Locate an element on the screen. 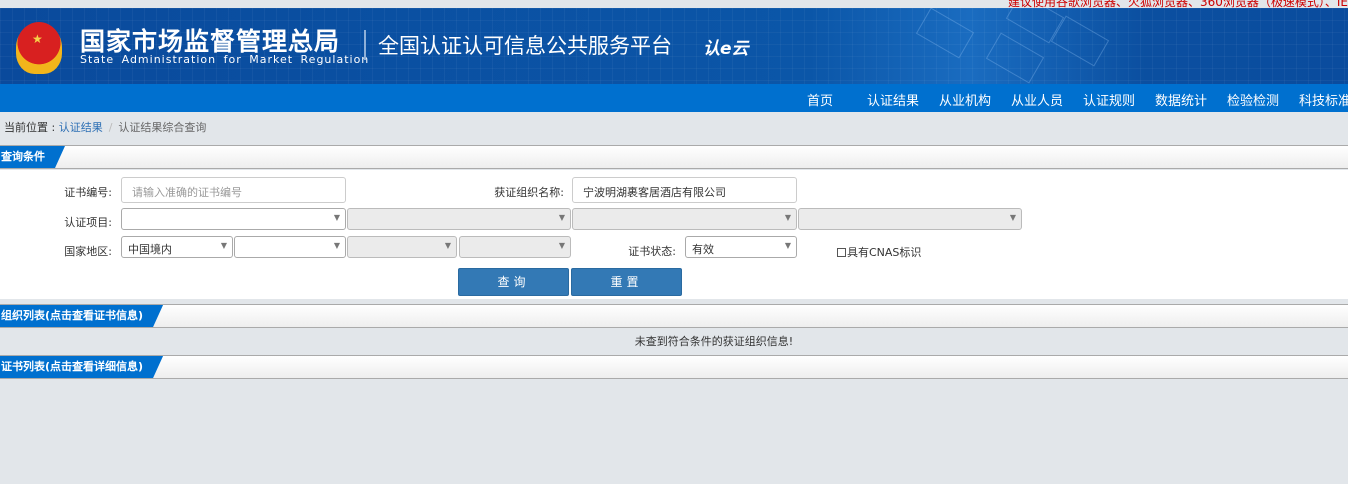 This screenshot has height=484, width=1348. query-section-header: 查询条件 is located at coordinates (674, 157).